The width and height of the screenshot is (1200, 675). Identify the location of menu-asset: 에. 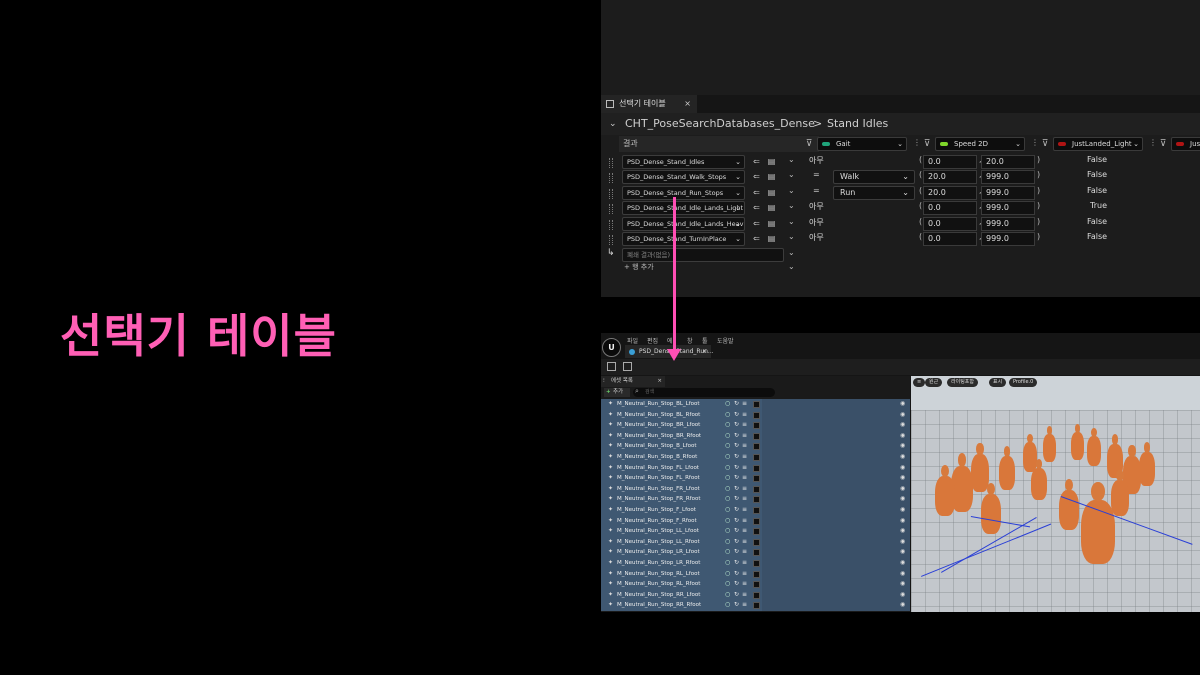
(670, 340).